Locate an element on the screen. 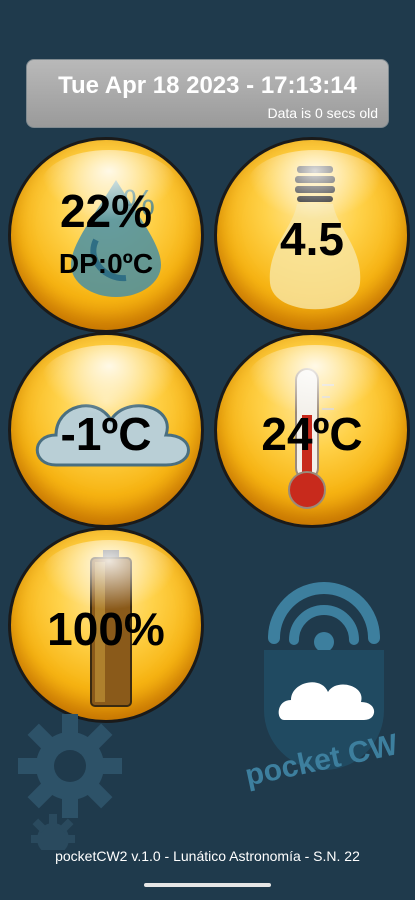  temperature-value: 24ºC is located at coordinates (312, 434).